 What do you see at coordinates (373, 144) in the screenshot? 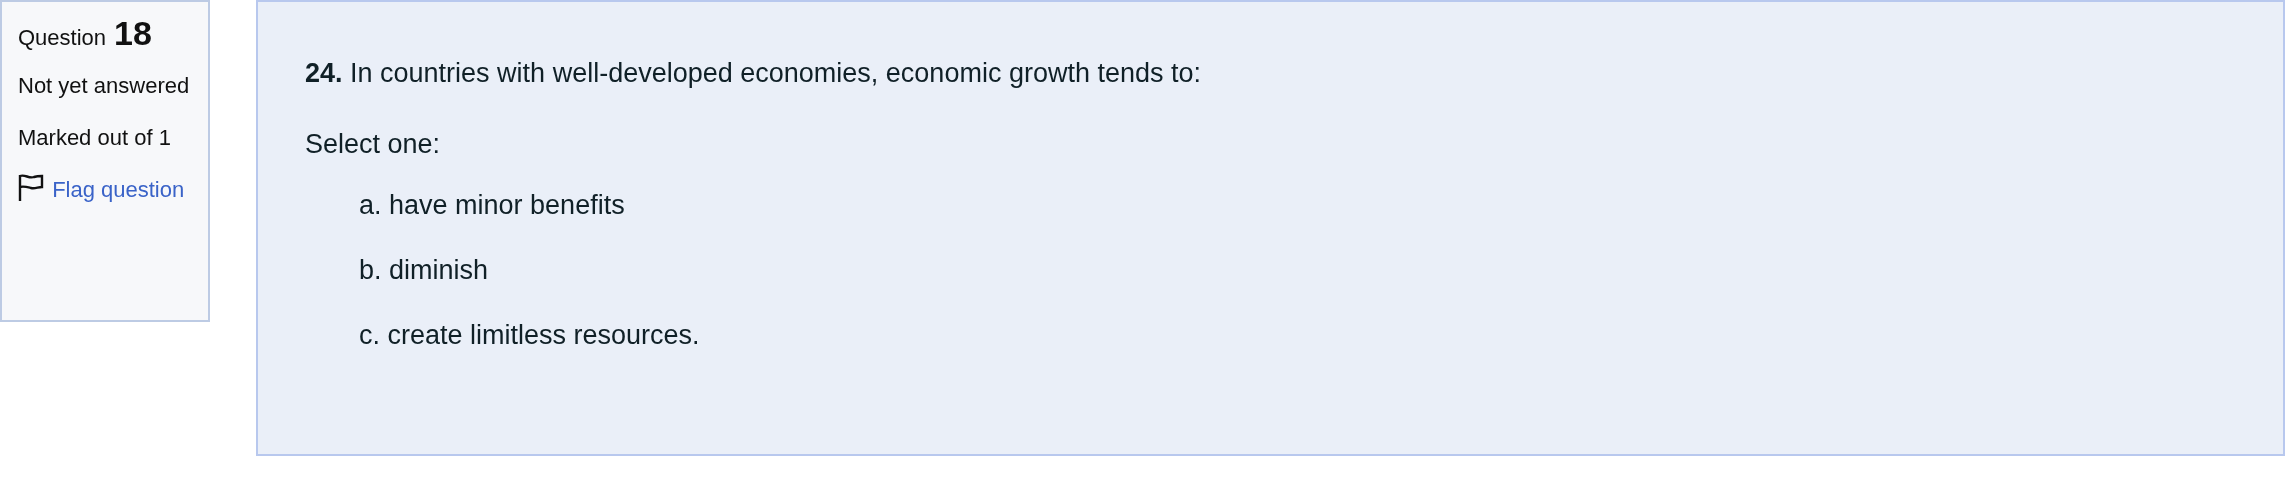
I see `select-prompt: Select one:` at bounding box center [373, 144].